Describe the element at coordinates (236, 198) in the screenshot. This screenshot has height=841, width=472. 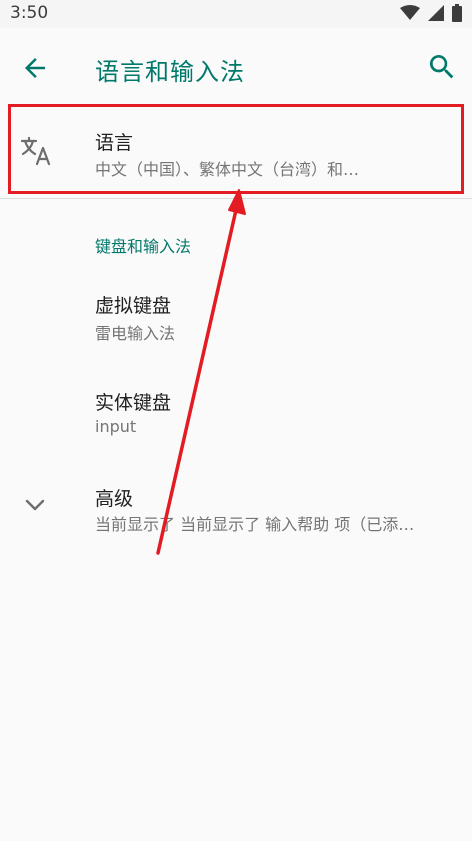
I see `divider` at that location.